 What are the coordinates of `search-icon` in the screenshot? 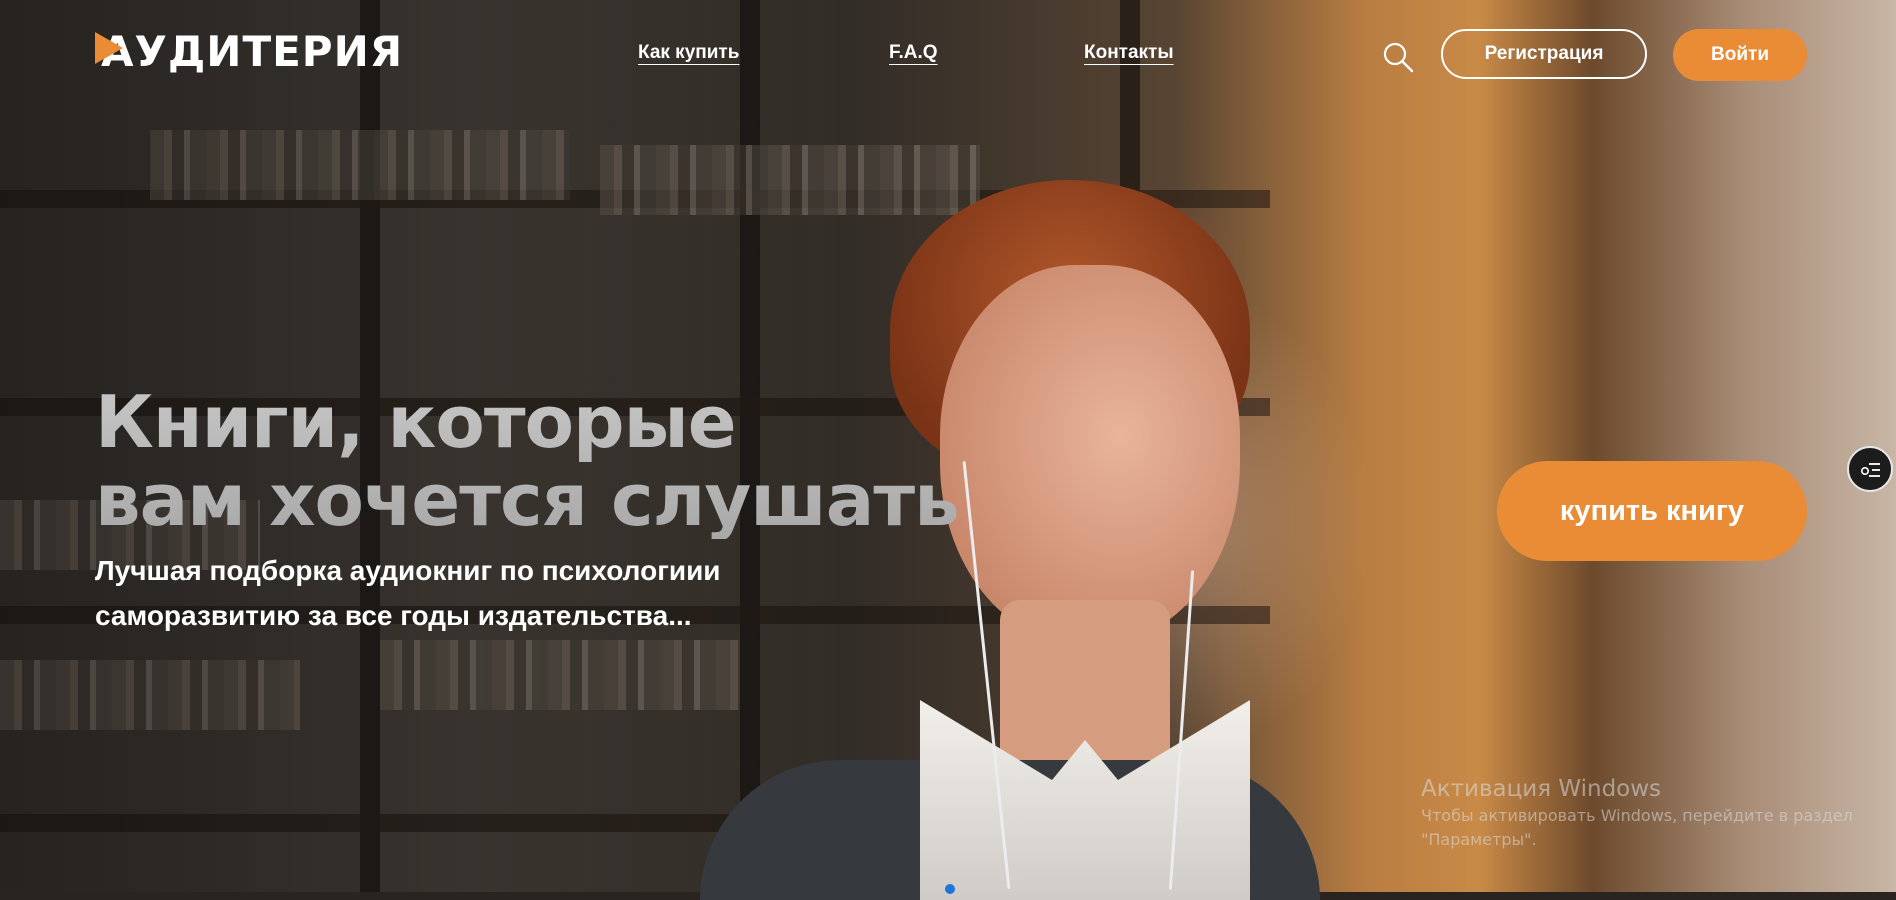 It's located at (1398, 57).